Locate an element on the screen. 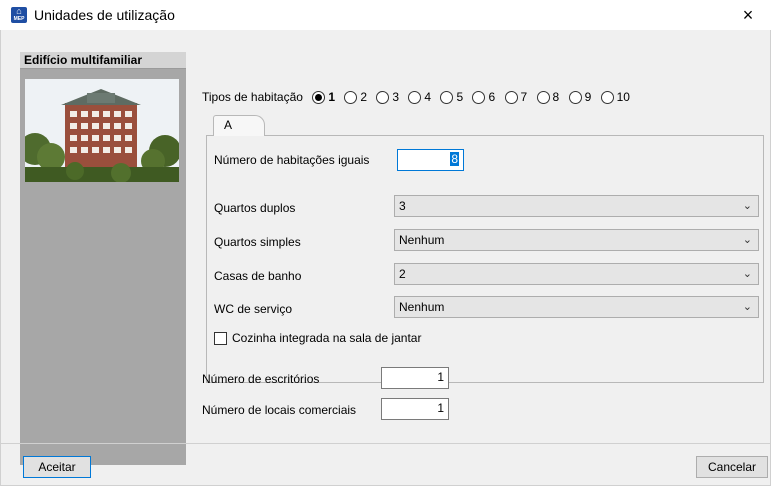  title-bar: ⌂ MEP Unidades de utilização × is located at coordinates (385, 15).